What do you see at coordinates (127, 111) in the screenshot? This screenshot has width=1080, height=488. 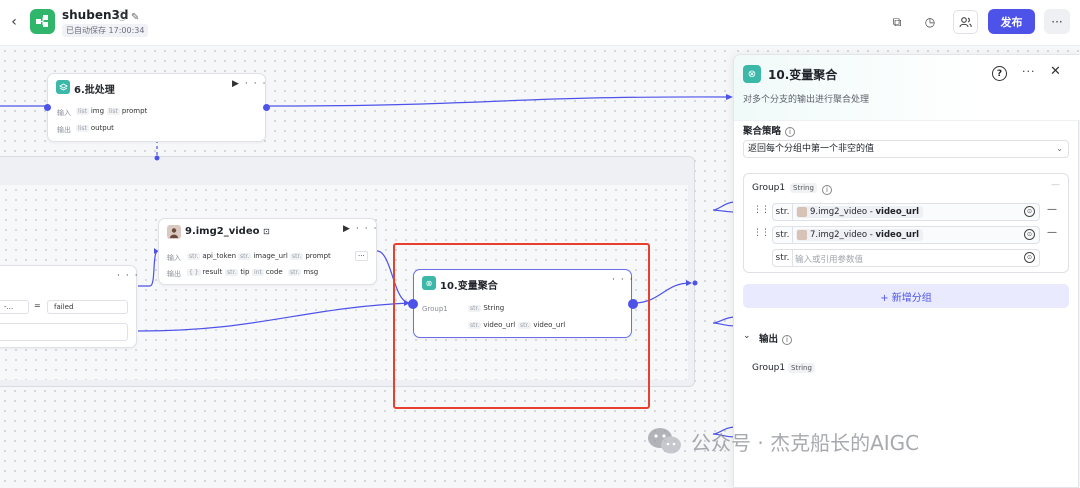 I see `input-param: list prompt` at bounding box center [127, 111].